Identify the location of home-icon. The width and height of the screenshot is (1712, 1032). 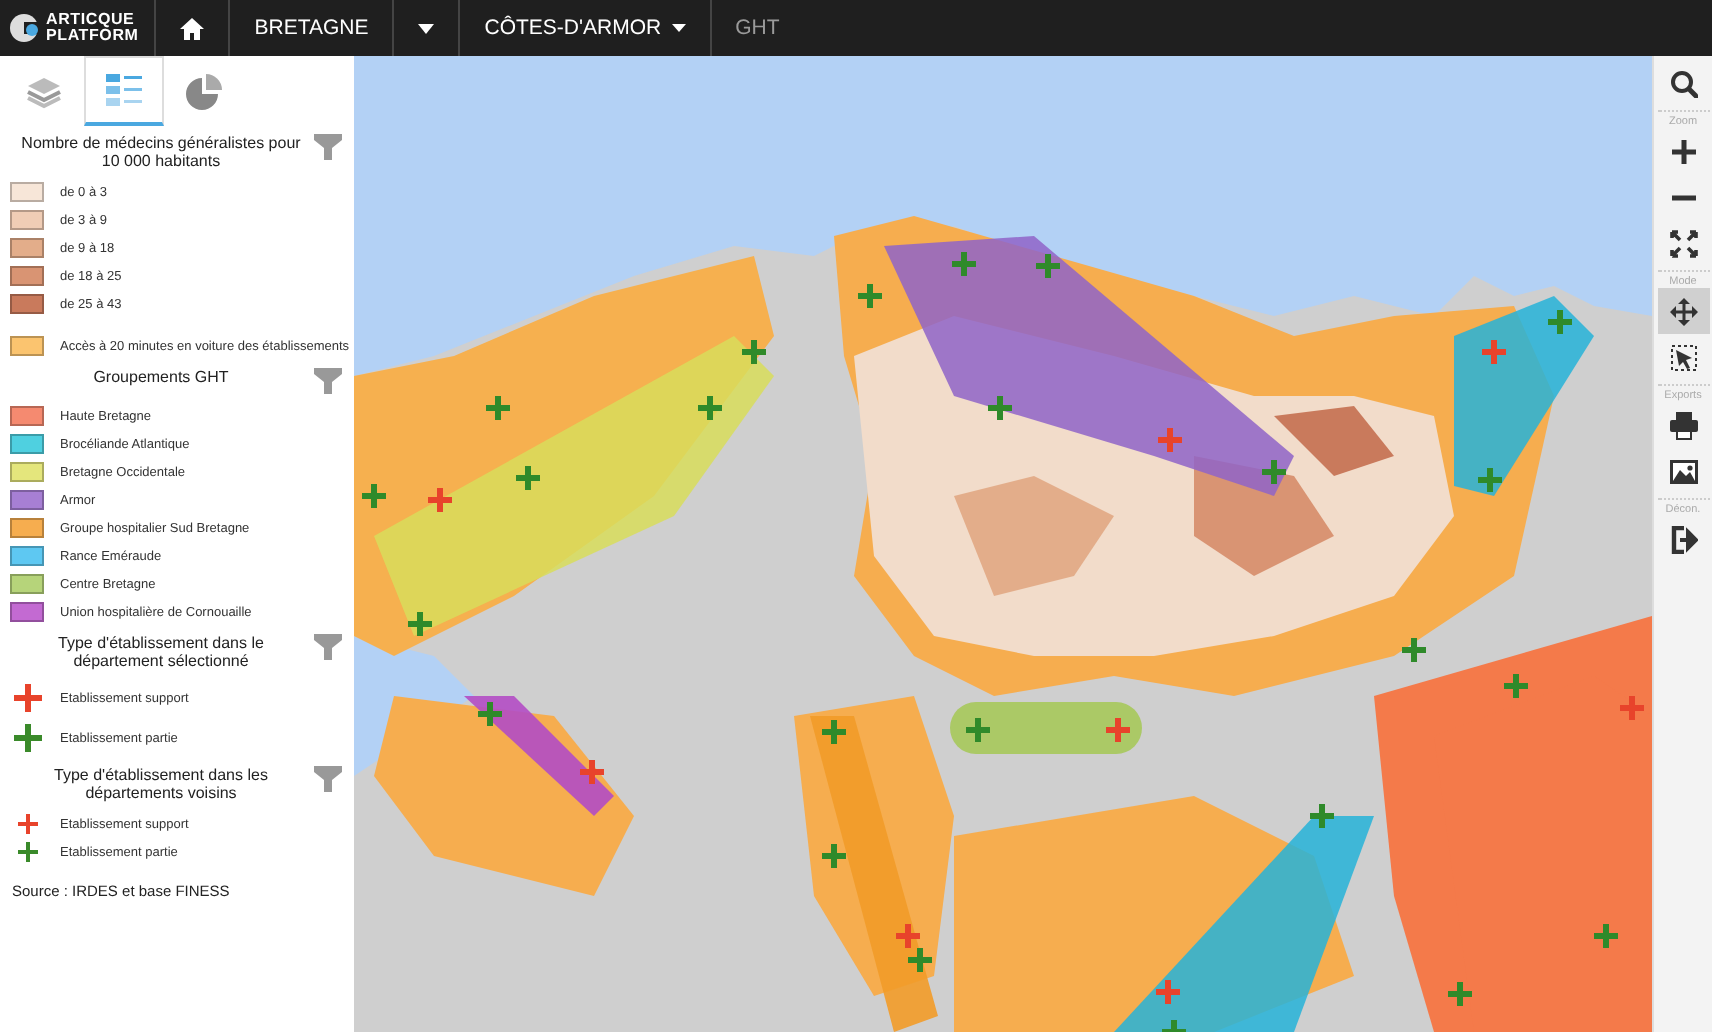
(192, 28).